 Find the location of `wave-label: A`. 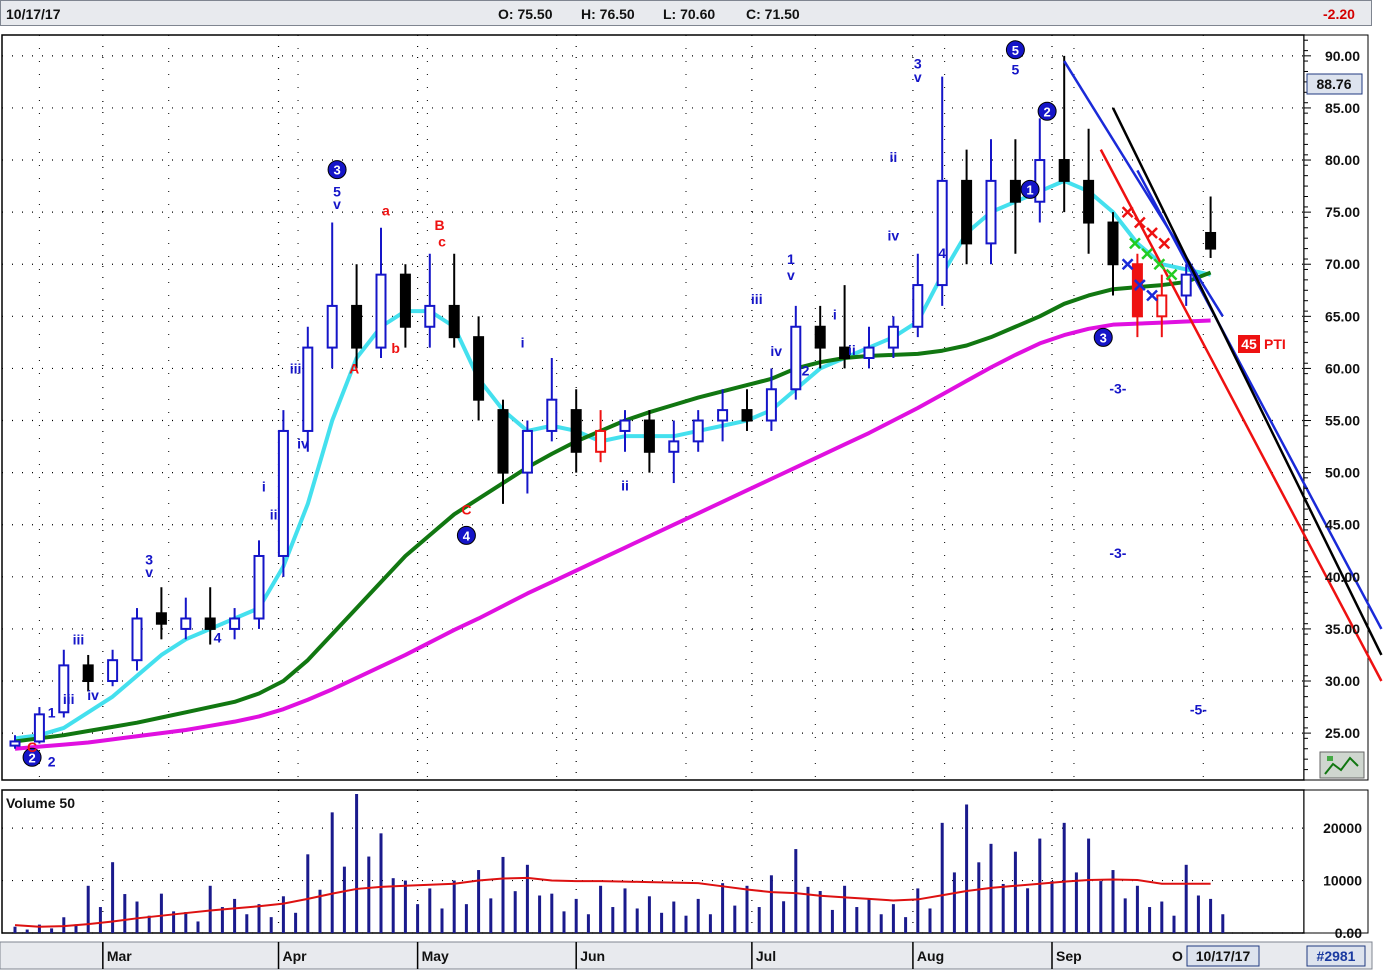

wave-label: A is located at coordinates (354, 369).